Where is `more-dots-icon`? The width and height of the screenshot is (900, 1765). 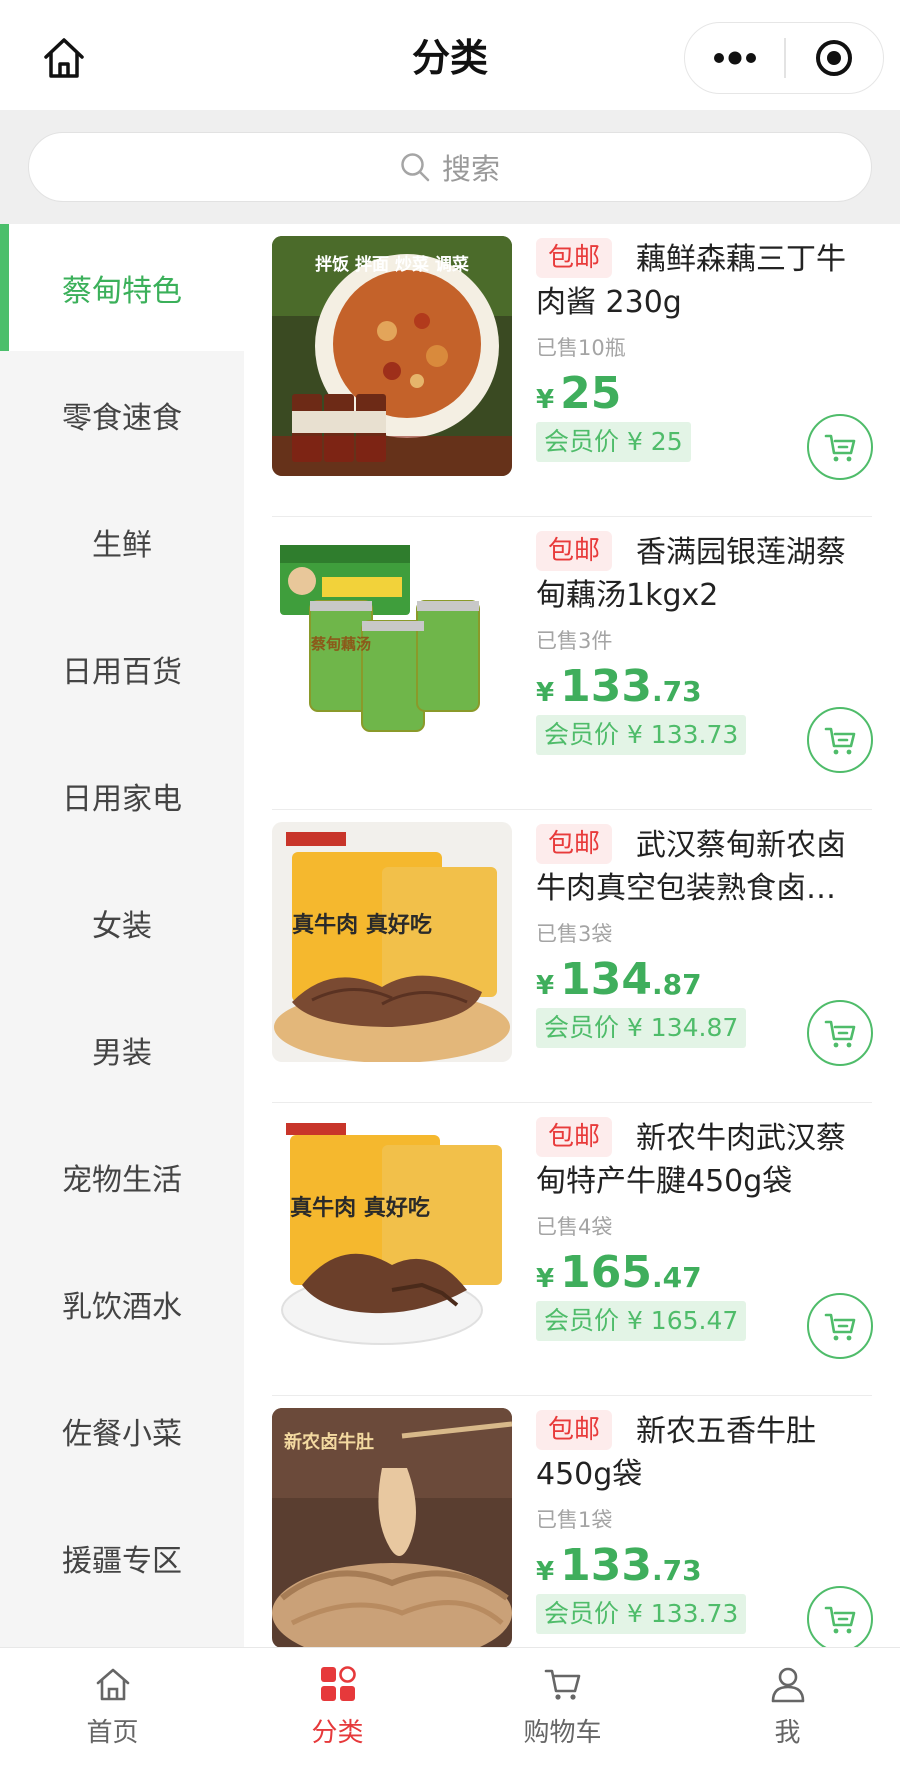 more-dots-icon is located at coordinates (734, 58).